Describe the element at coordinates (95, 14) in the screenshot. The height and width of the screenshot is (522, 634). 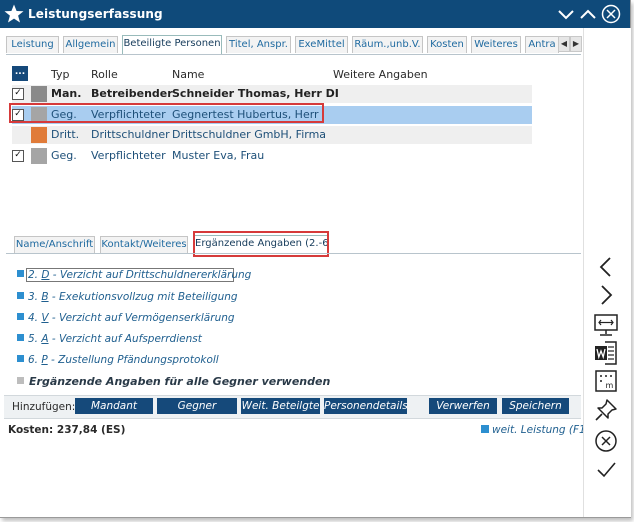
I see `window-title: Leistungserfassung` at that location.